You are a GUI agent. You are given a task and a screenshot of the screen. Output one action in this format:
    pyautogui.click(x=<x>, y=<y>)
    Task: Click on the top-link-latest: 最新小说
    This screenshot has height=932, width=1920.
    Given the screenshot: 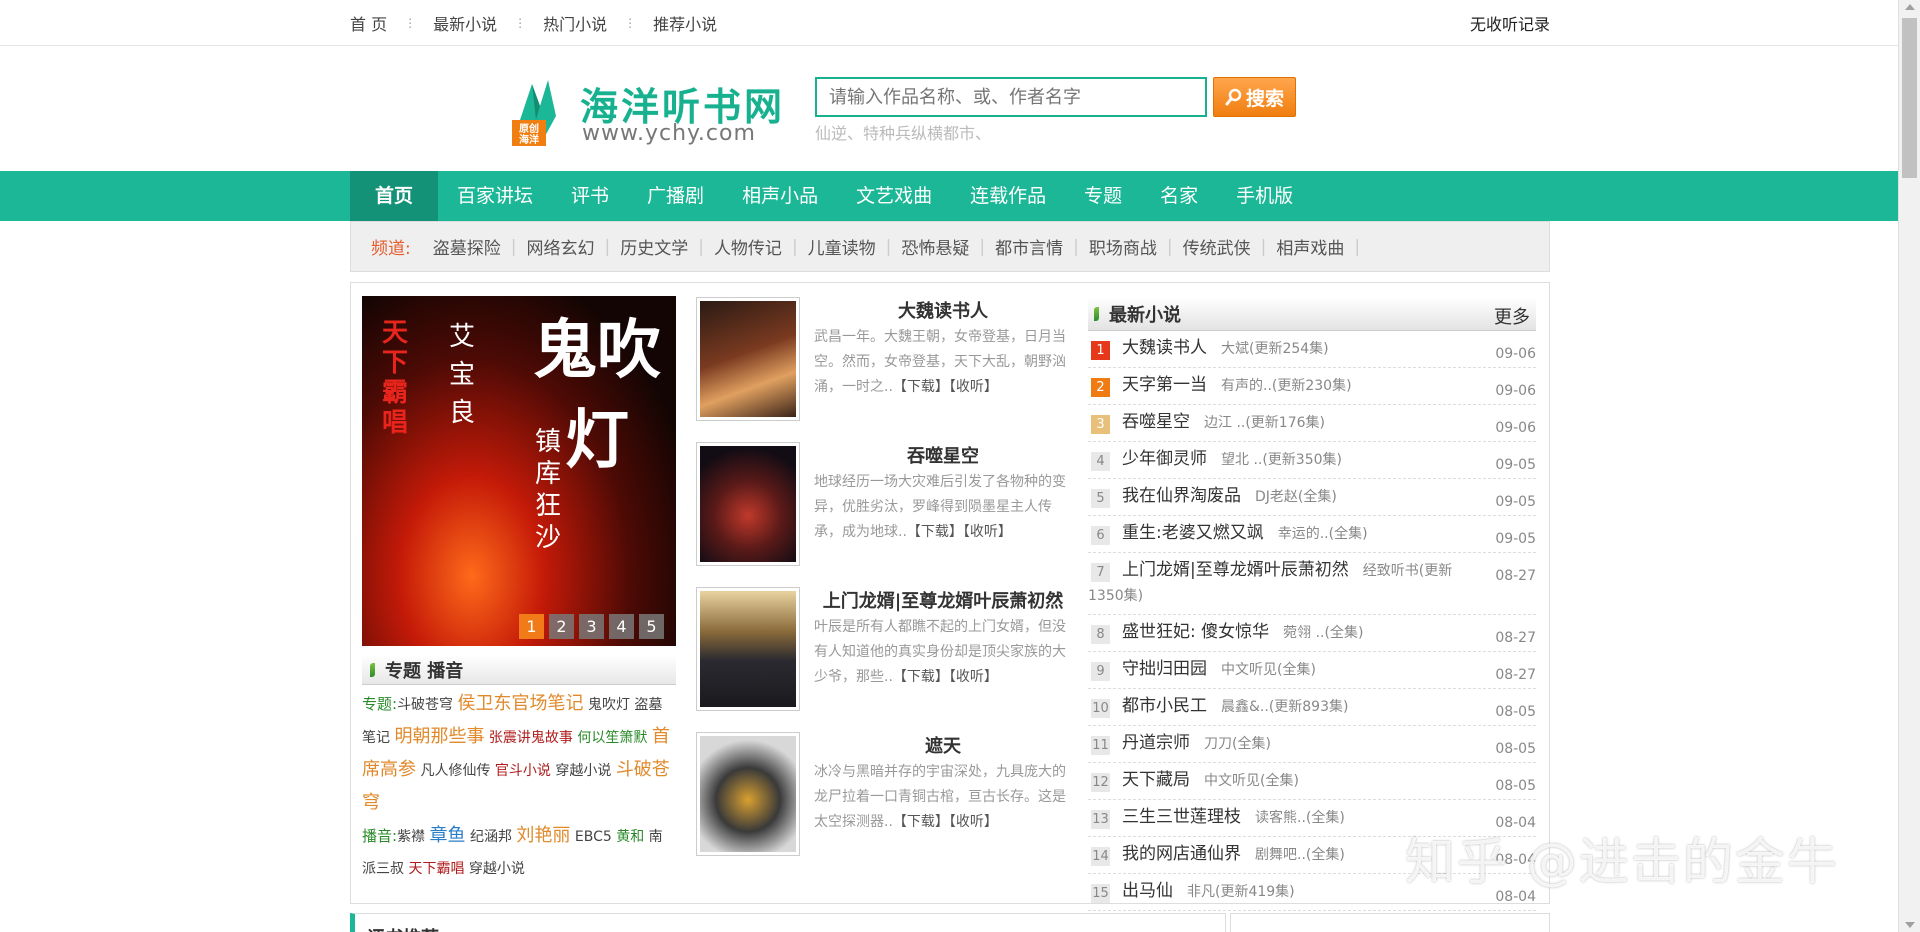 What is the action you would take?
    pyautogui.click(x=465, y=23)
    